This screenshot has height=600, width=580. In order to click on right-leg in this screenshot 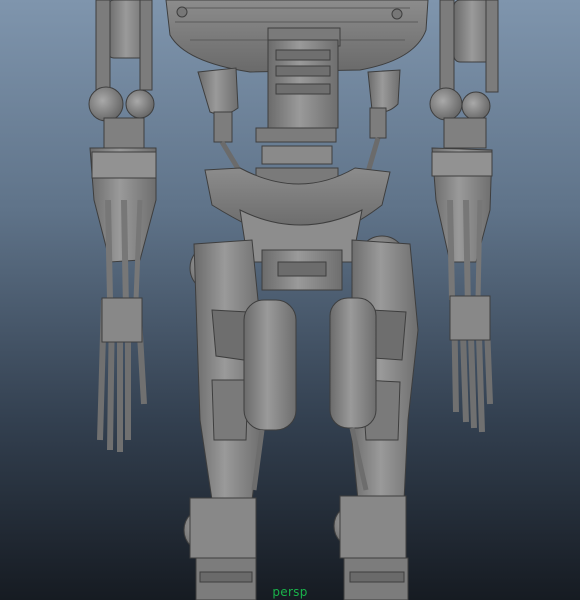, I will do `click(374, 417)`.